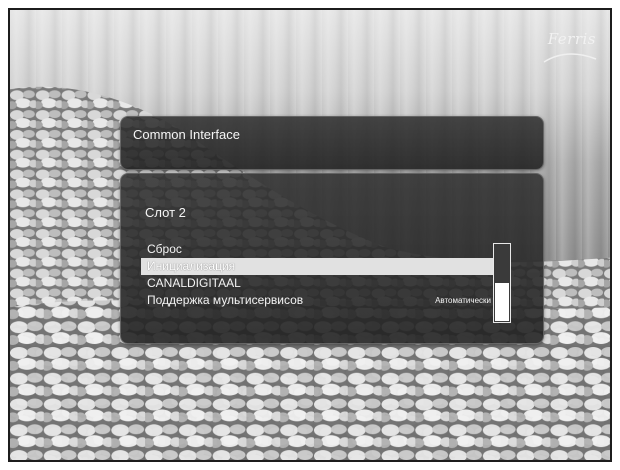 This screenshot has height=470, width=620. I want to click on scrollbar-thumb, so click(502, 302).